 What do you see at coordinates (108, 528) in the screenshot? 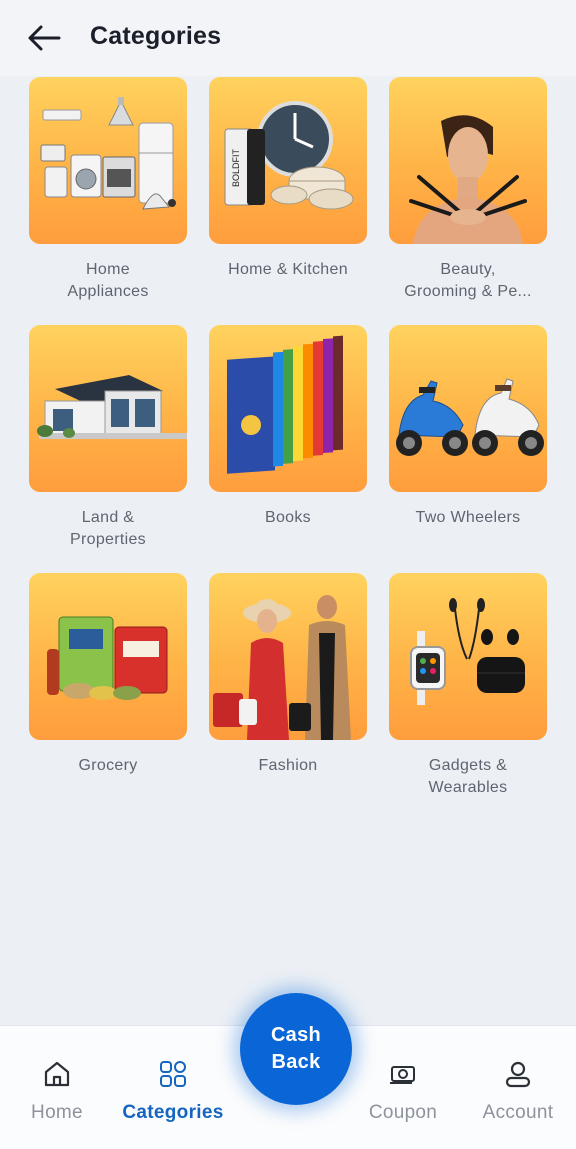
I see `category-label: Land & Properties` at bounding box center [108, 528].